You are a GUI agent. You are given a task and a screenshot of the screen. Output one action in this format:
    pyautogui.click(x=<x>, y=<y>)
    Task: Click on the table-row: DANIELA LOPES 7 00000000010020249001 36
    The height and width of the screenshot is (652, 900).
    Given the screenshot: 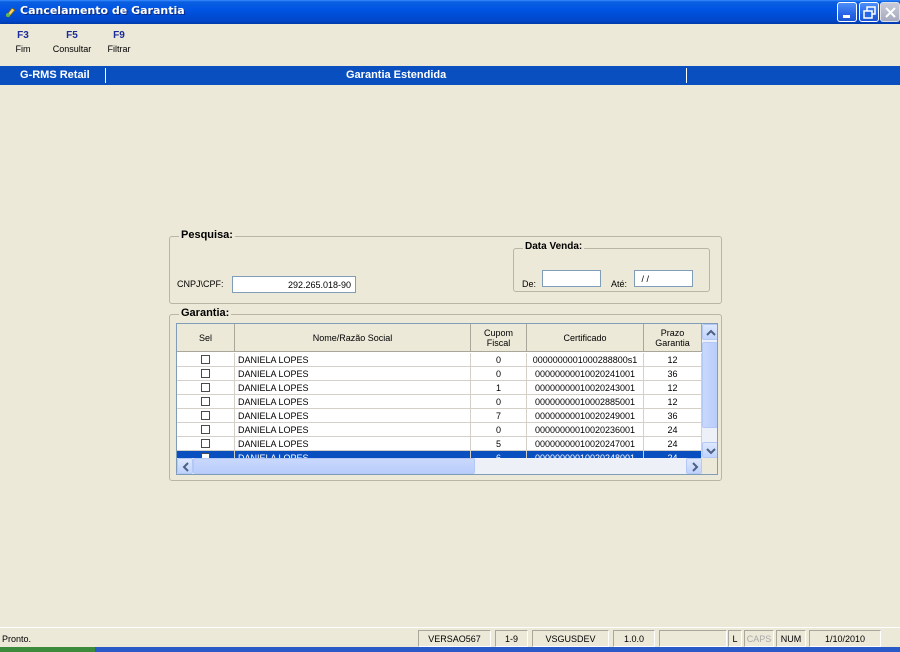 What is the action you would take?
    pyautogui.click(x=439, y=416)
    